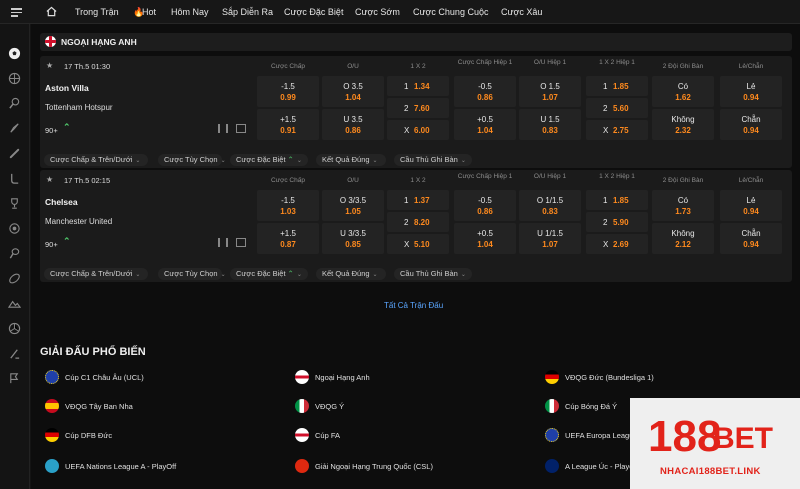 This screenshot has width=800, height=489. Describe the element at coordinates (416, 42) in the screenshot. I see `league-header: NGOẠI HẠNG ANH` at that location.